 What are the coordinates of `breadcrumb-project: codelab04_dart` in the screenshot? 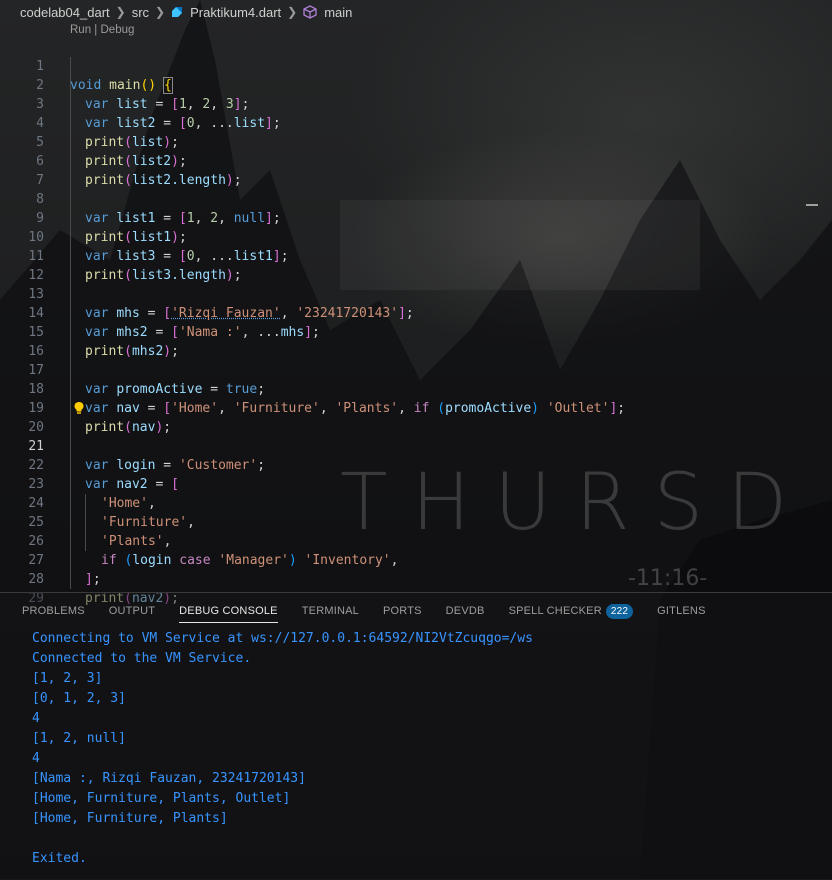 It's located at (65, 12).